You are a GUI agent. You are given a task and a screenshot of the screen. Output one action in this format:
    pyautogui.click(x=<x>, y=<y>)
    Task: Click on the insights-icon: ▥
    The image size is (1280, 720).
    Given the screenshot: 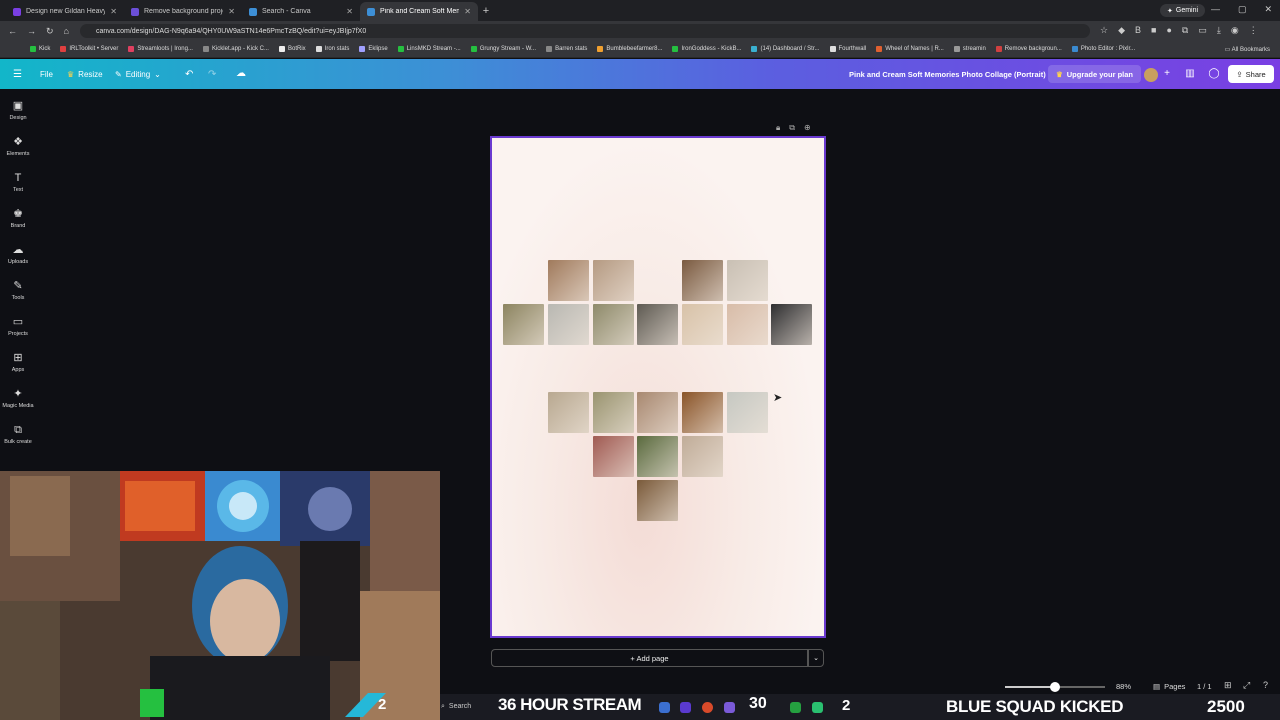 What is the action you would take?
    pyautogui.click(x=1190, y=74)
    